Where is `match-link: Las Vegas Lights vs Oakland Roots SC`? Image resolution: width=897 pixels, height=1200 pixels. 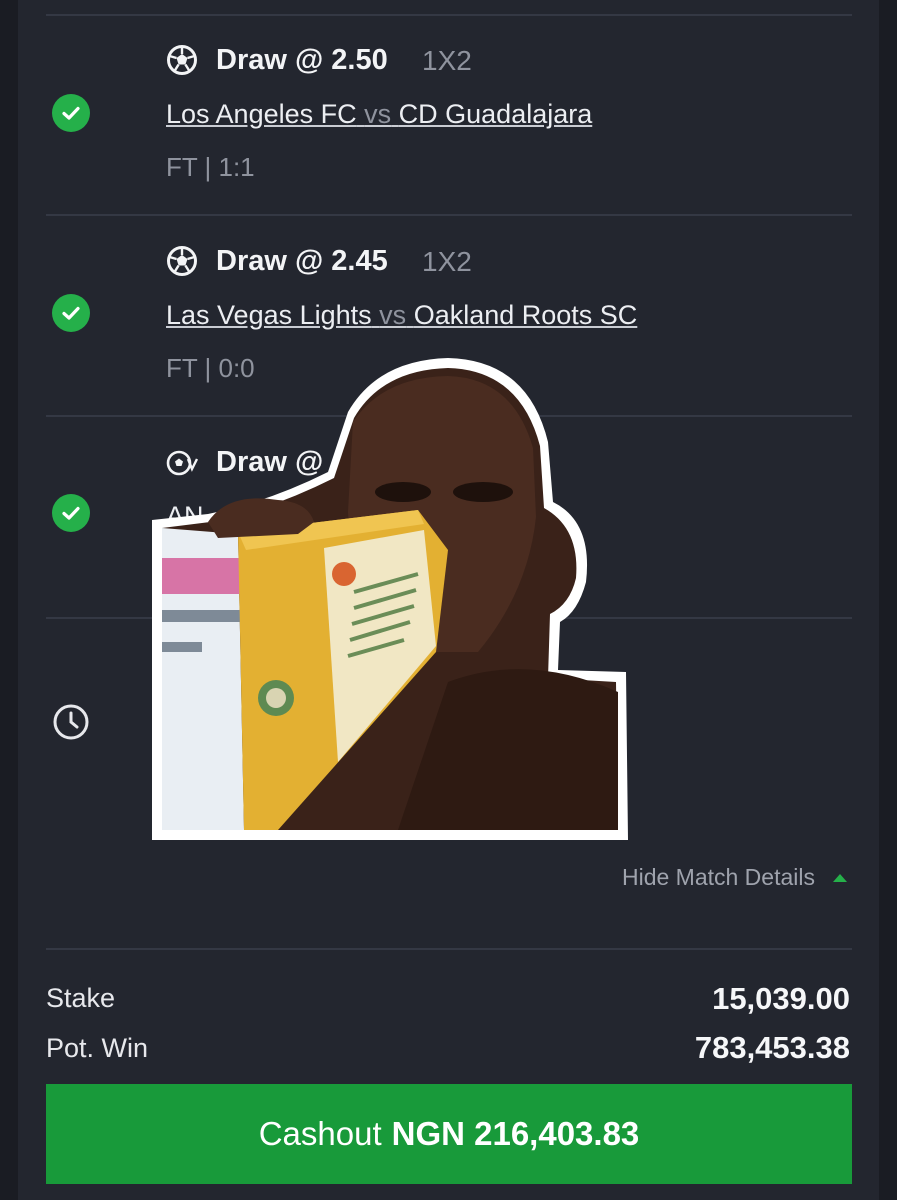
match-link: Las Vegas Lights vs Oakland Roots SC is located at coordinates (401, 315).